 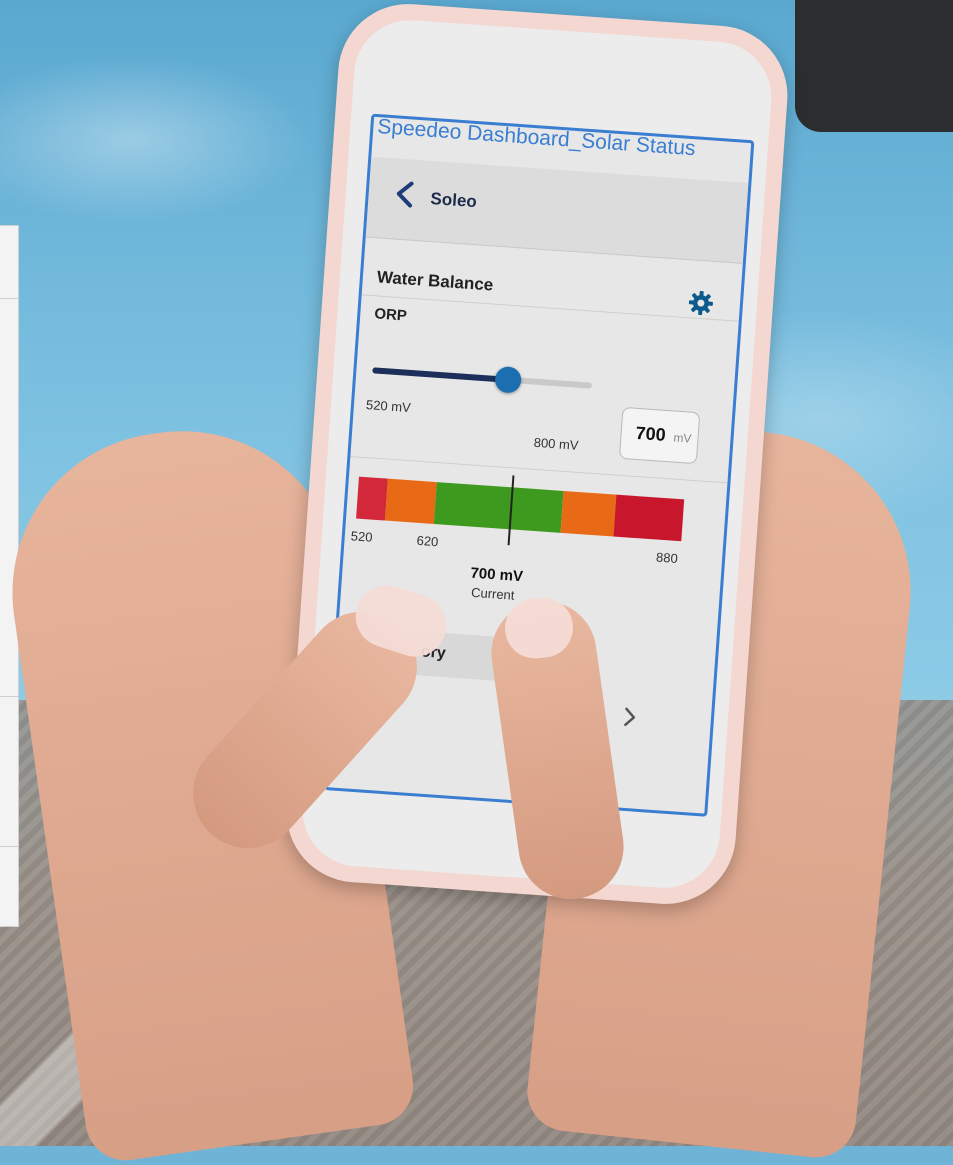 What do you see at coordinates (453, 200) in the screenshot?
I see `app-bar-title: Soleo` at bounding box center [453, 200].